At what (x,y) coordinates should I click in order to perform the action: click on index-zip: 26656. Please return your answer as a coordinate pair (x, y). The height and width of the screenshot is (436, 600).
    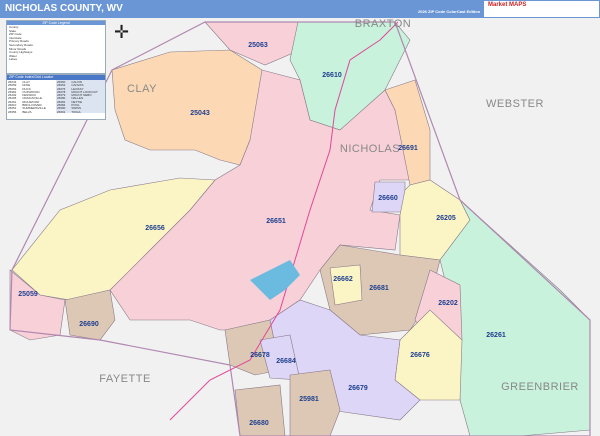
    Looking at the image, I should click on (12, 111).